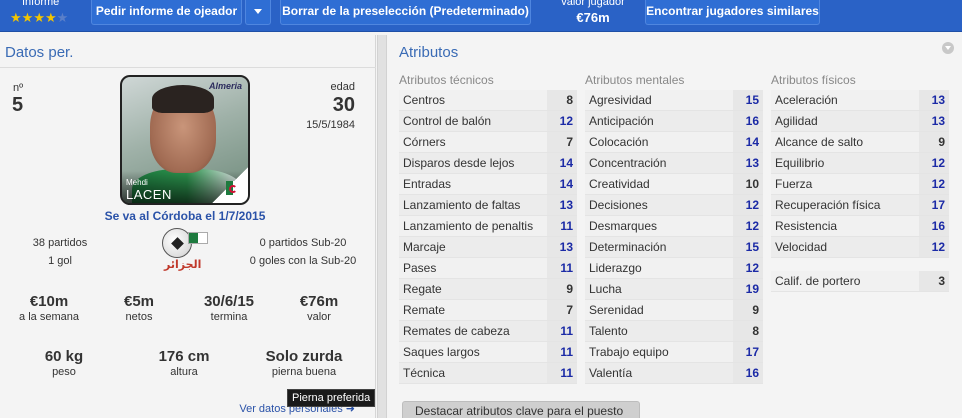 This screenshot has width=962, height=418. I want to click on star-filled-icon: ★, so click(27, 17).